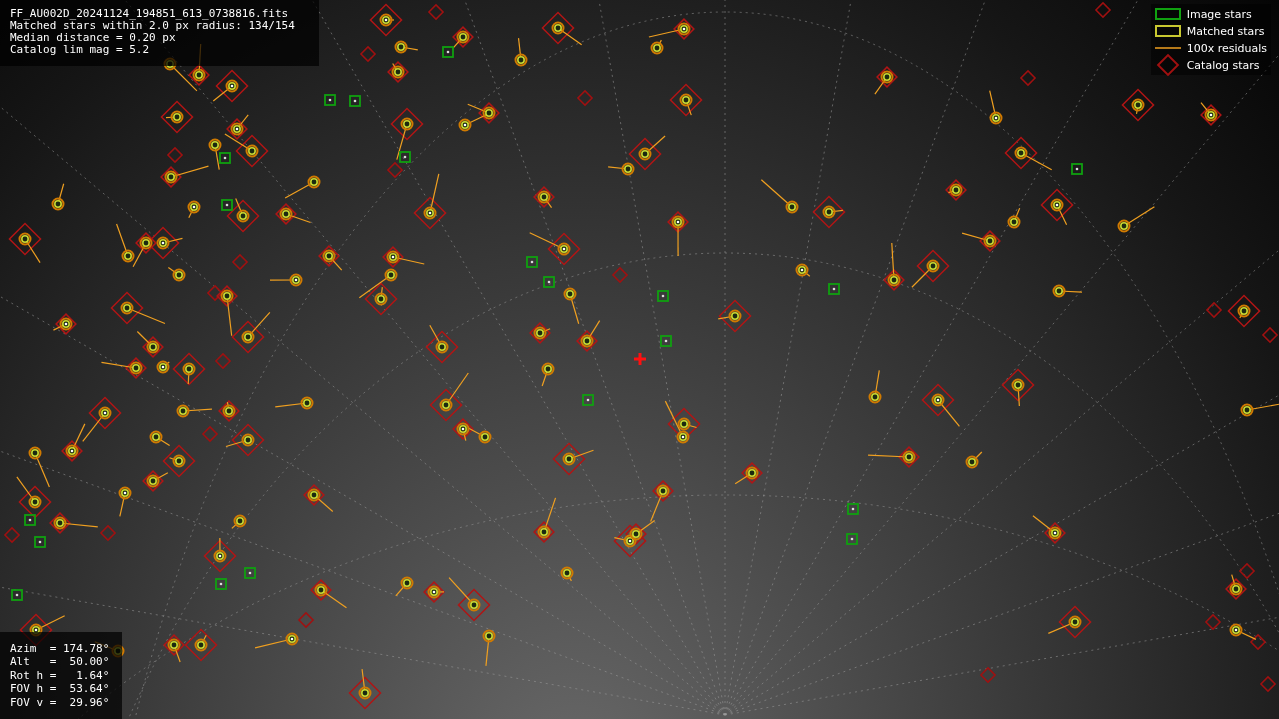 The height and width of the screenshot is (719, 1279). I want to click on pointing-text: FOV v = 29.96°, so click(60, 702).